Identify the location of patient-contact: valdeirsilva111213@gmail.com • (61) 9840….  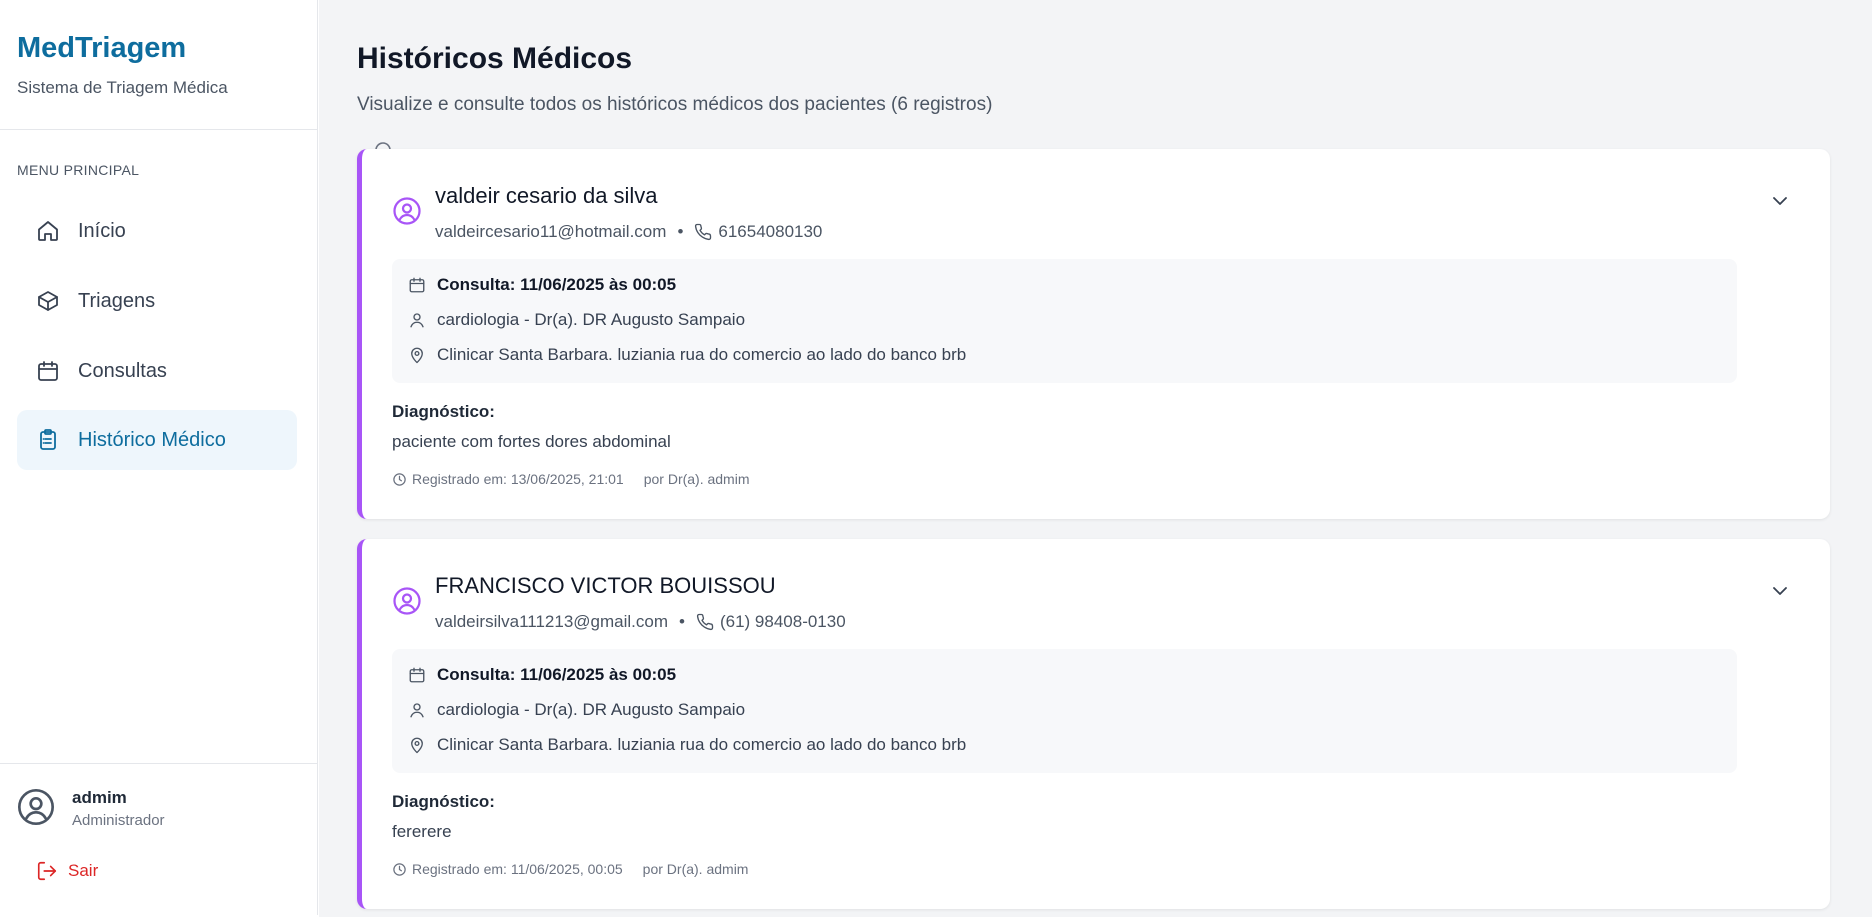
(640, 622).